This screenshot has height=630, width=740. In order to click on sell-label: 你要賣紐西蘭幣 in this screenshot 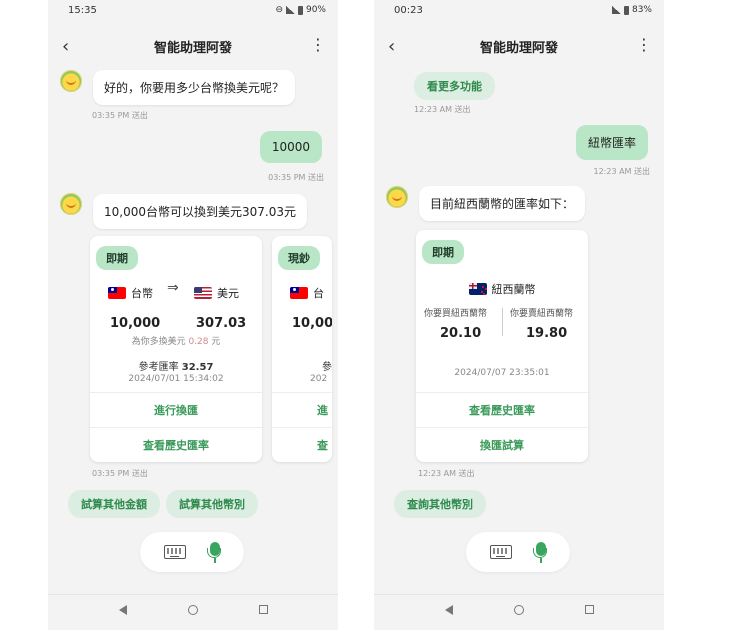, I will do `click(542, 314)`.